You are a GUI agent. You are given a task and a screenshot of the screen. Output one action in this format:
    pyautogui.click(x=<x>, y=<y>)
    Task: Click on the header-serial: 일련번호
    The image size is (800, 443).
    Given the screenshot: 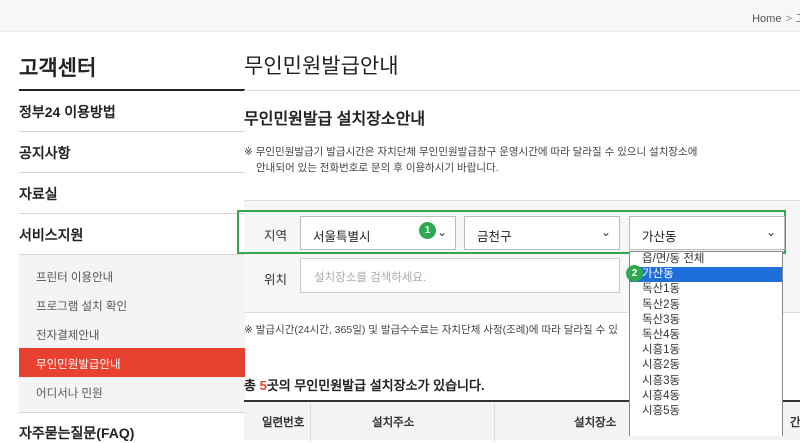 What is the action you would take?
    pyautogui.click(x=283, y=423)
    